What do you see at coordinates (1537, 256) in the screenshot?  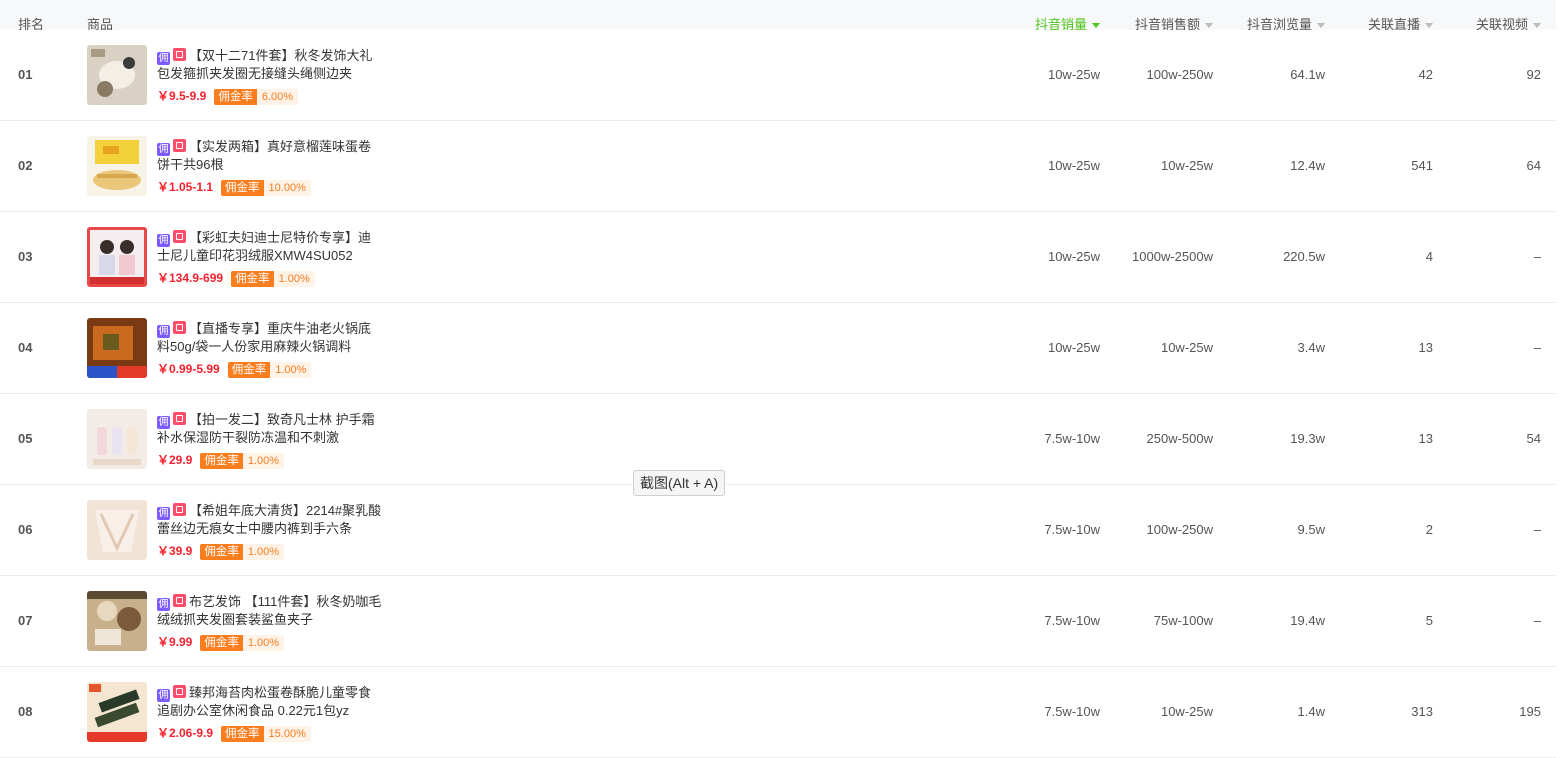 I see `related-video: –` at bounding box center [1537, 256].